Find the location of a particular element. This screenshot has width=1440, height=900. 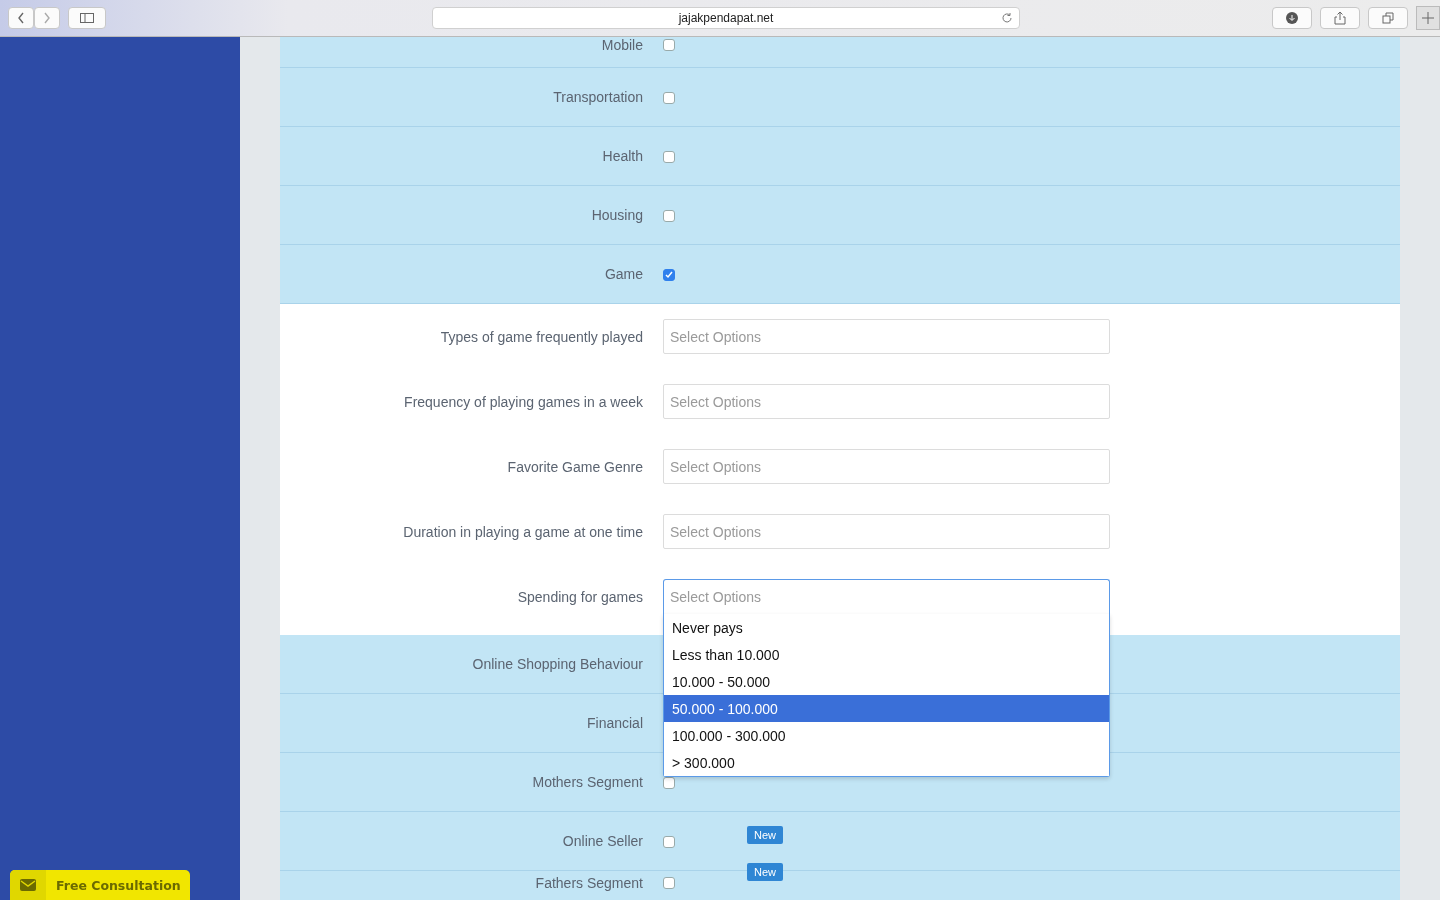

dropdown-option: Never pays is located at coordinates (886, 627).